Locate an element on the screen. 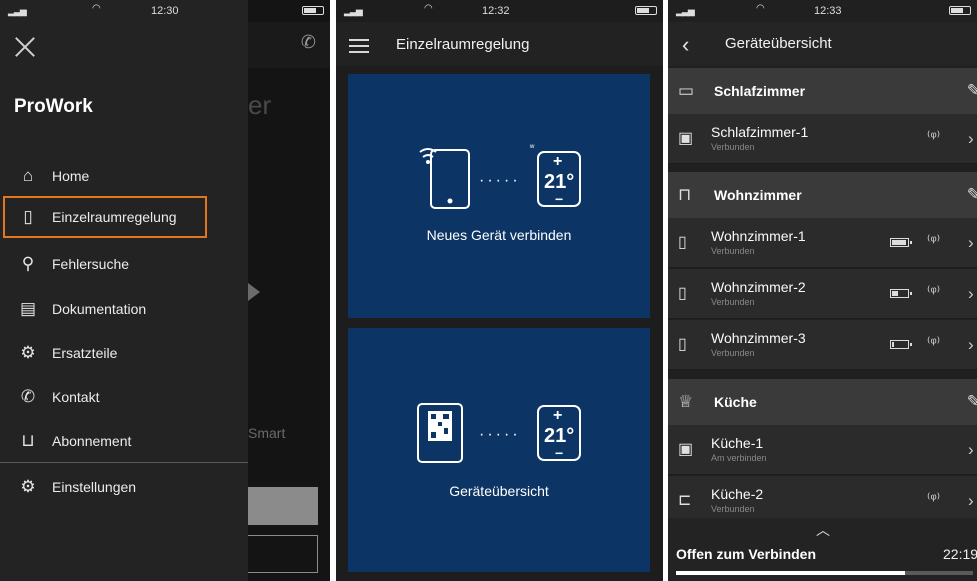 This screenshot has width=977, height=581. status-bar: ▂▃▅ ◠ 12:33 is located at coordinates (822, 11).